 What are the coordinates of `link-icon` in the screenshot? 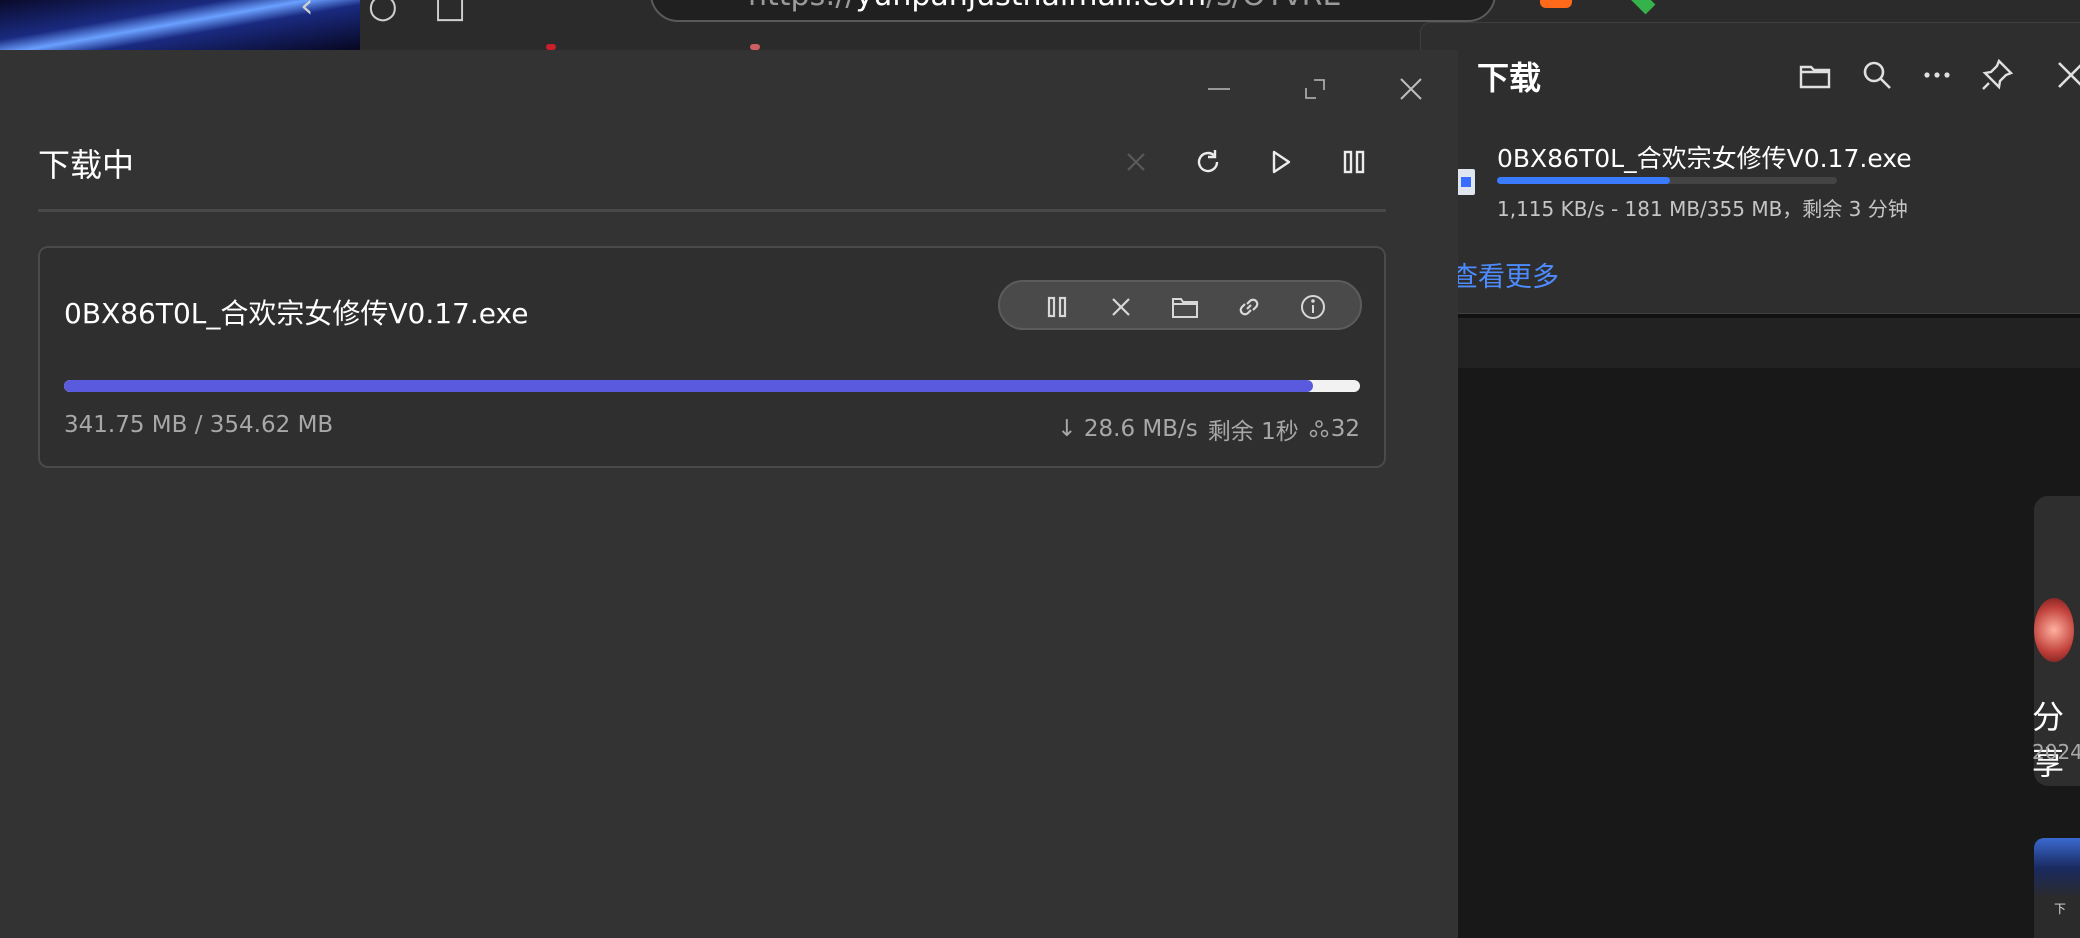 It's located at (1249, 307).